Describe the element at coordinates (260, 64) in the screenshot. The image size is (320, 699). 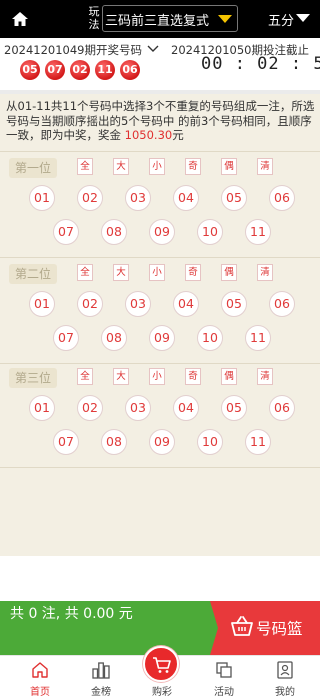
I see `countdown-timer: 00 : 02 : 54` at that location.